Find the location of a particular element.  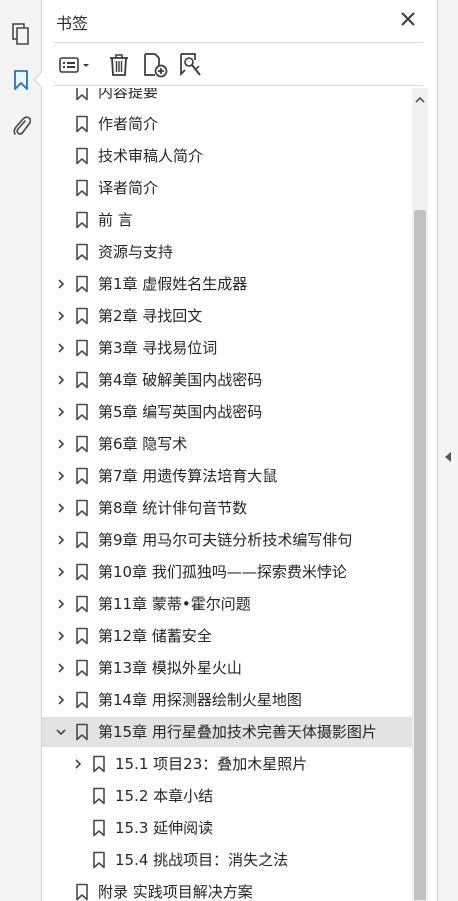

search-bookmark-icon is located at coordinates (190, 65).